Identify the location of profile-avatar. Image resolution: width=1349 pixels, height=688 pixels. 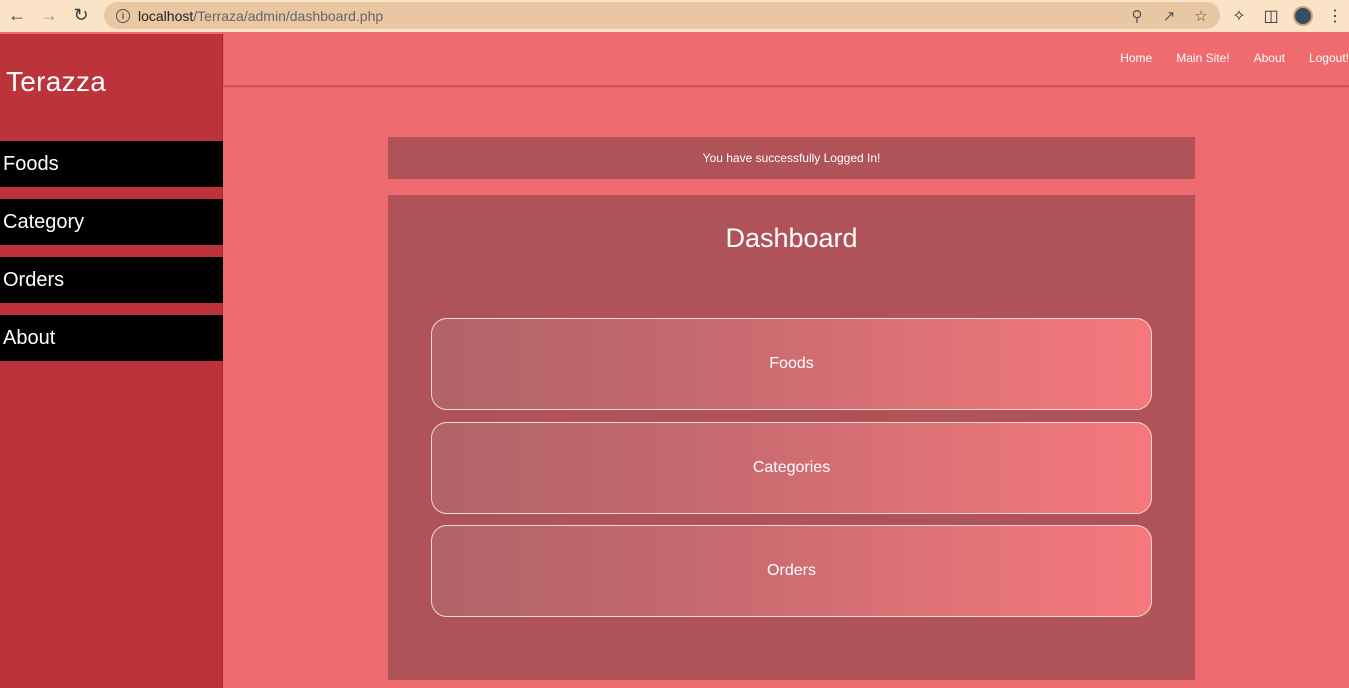
(1303, 16).